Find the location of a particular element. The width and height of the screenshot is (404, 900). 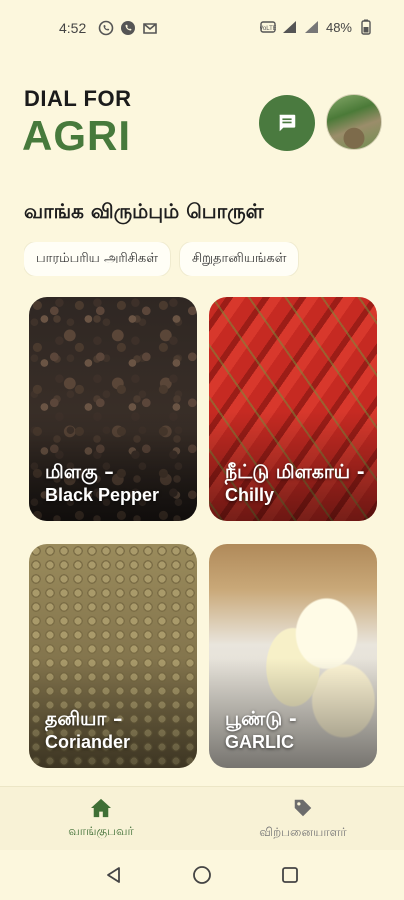

back-button is located at coordinates (114, 875).